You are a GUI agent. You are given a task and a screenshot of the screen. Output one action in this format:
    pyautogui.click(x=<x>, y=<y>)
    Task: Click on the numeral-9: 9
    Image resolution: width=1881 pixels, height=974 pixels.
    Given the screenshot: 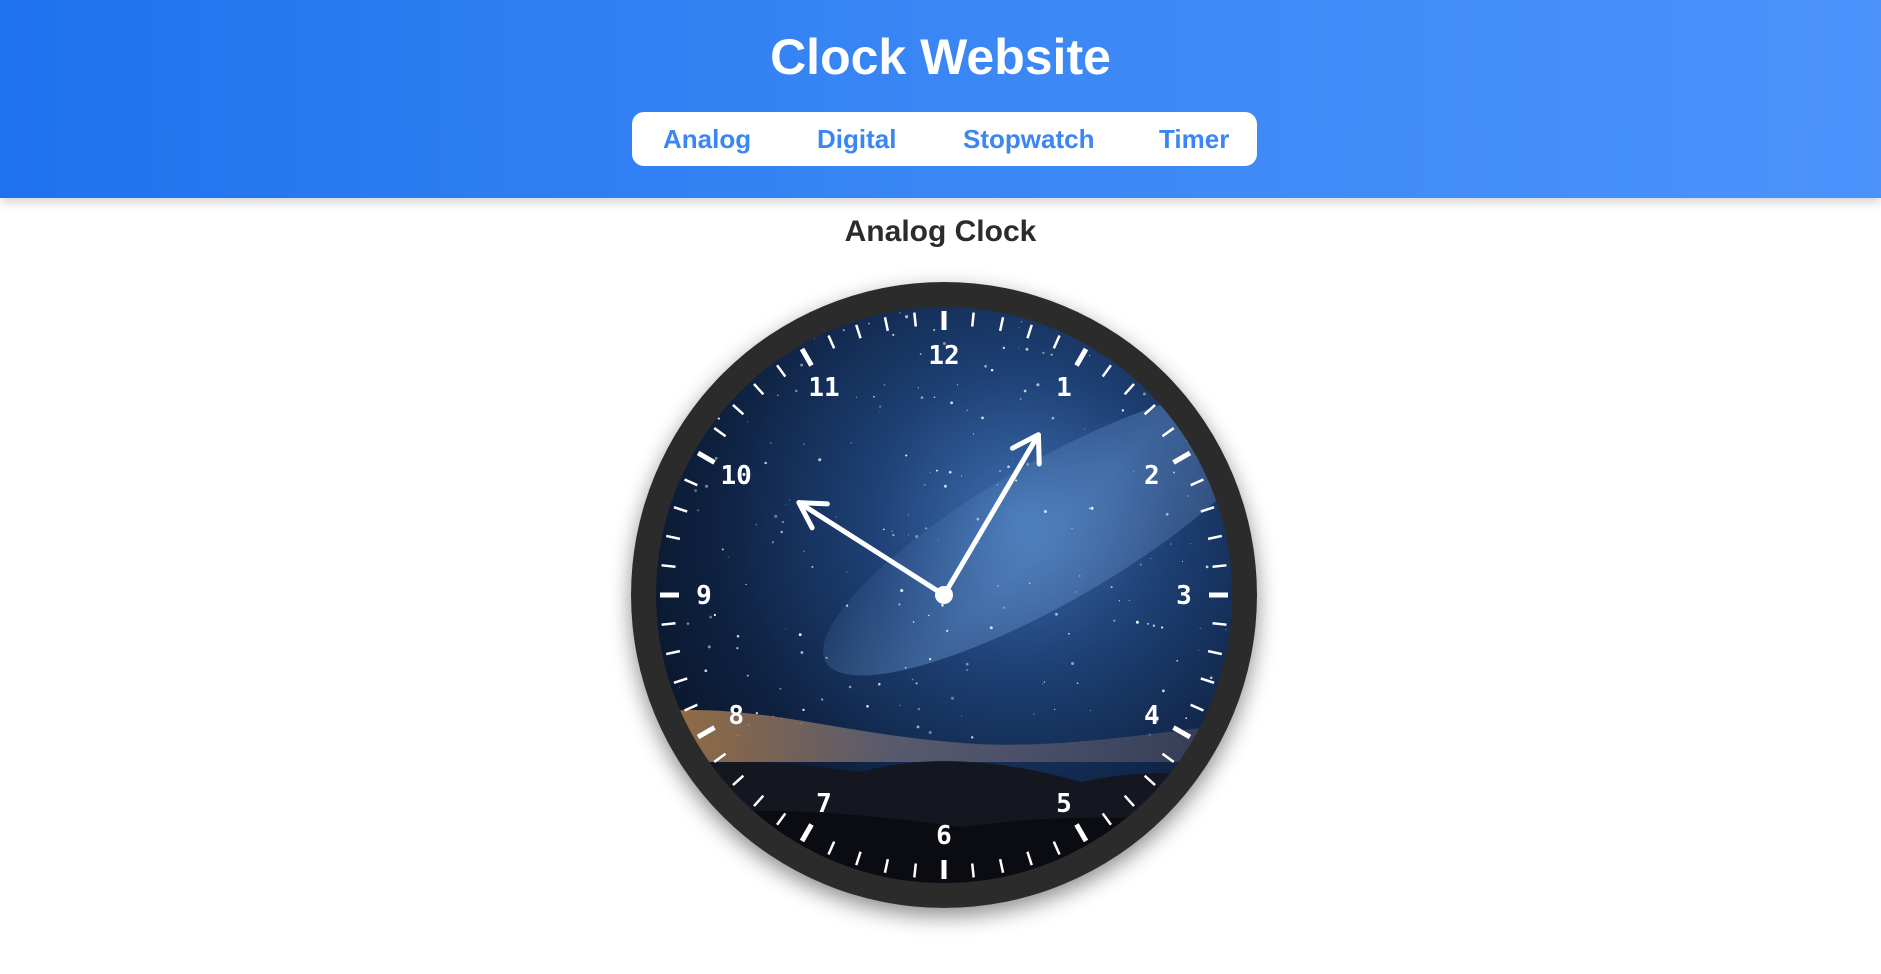 What is the action you would take?
    pyautogui.click(x=704, y=596)
    